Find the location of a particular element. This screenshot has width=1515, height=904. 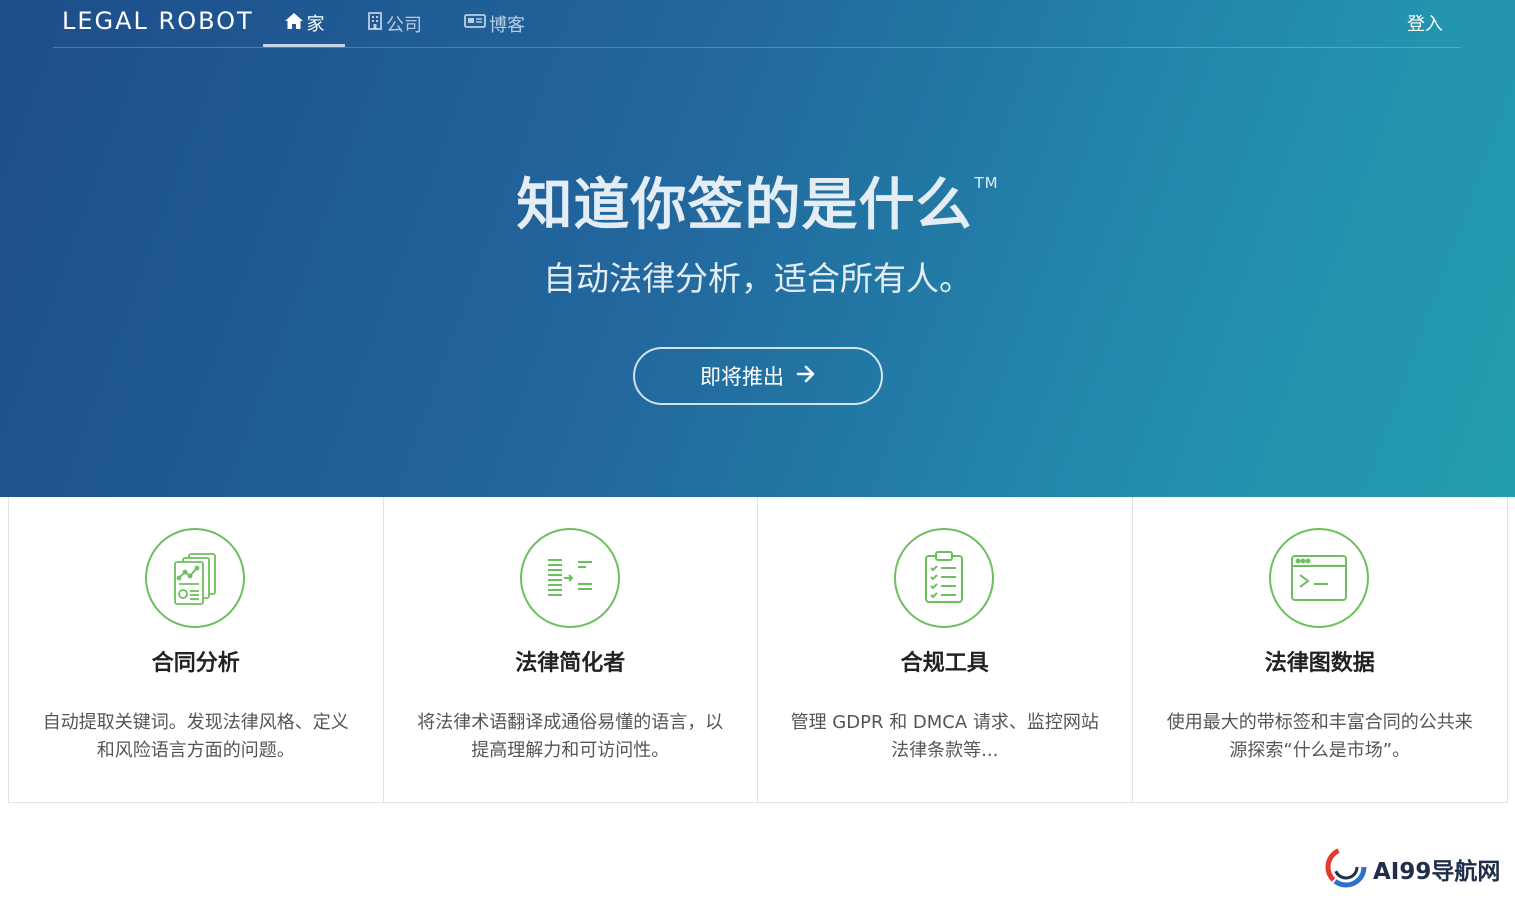

building-icon is located at coordinates (376, 23).